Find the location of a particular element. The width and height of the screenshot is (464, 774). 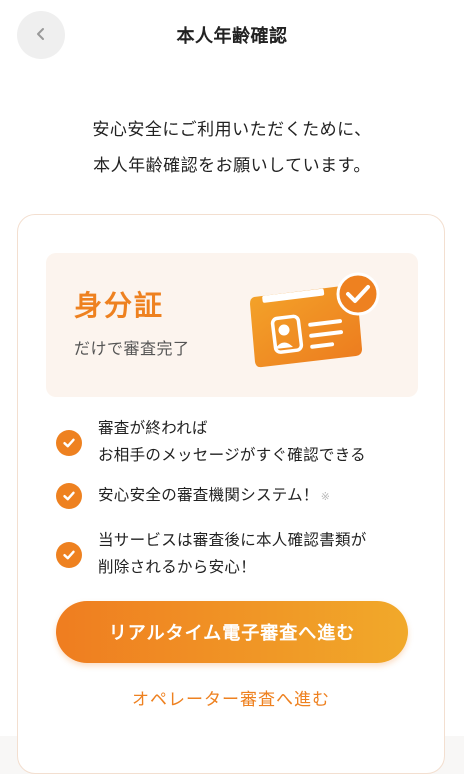

realtime-review-button: リアルタイム電子審査へ進む is located at coordinates (232, 632).